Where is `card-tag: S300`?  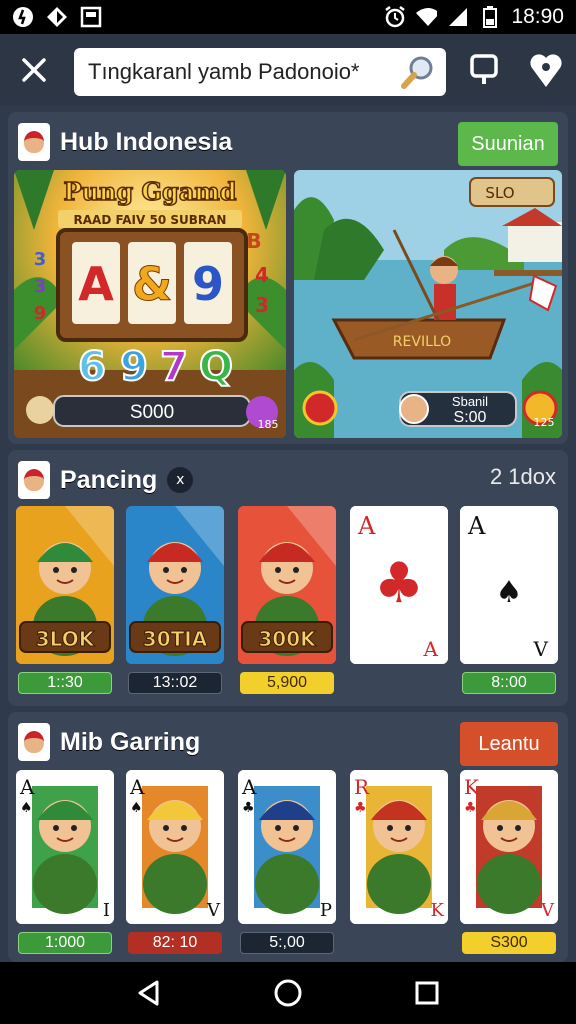 card-tag: S300 is located at coordinates (509, 943).